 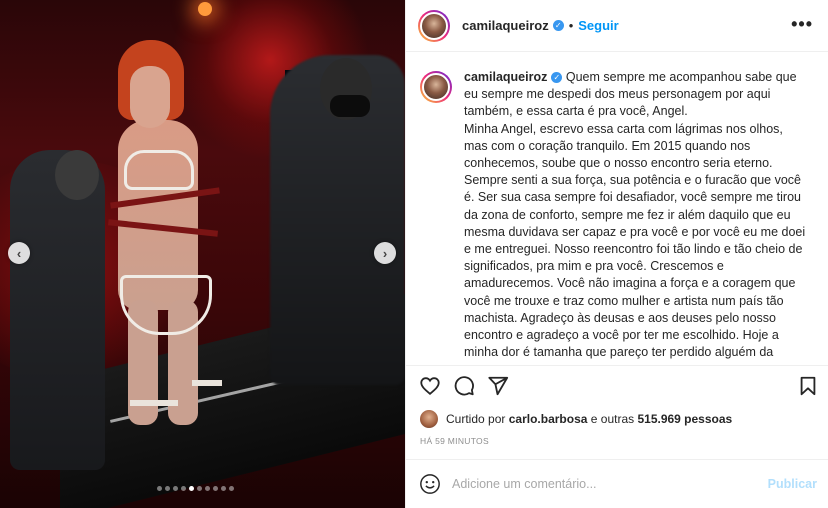 What do you see at coordinates (430, 484) in the screenshot?
I see `smile-icon` at bounding box center [430, 484].